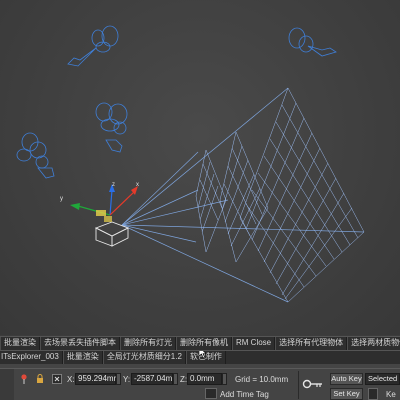 This screenshot has height=400, width=400. Describe the element at coordinates (175, 379) in the screenshot. I see `y-spinner` at that location.